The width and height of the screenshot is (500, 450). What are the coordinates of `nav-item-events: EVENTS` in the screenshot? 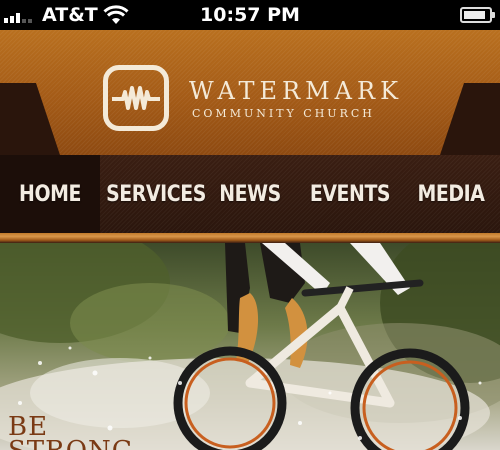 It's located at (350, 194).